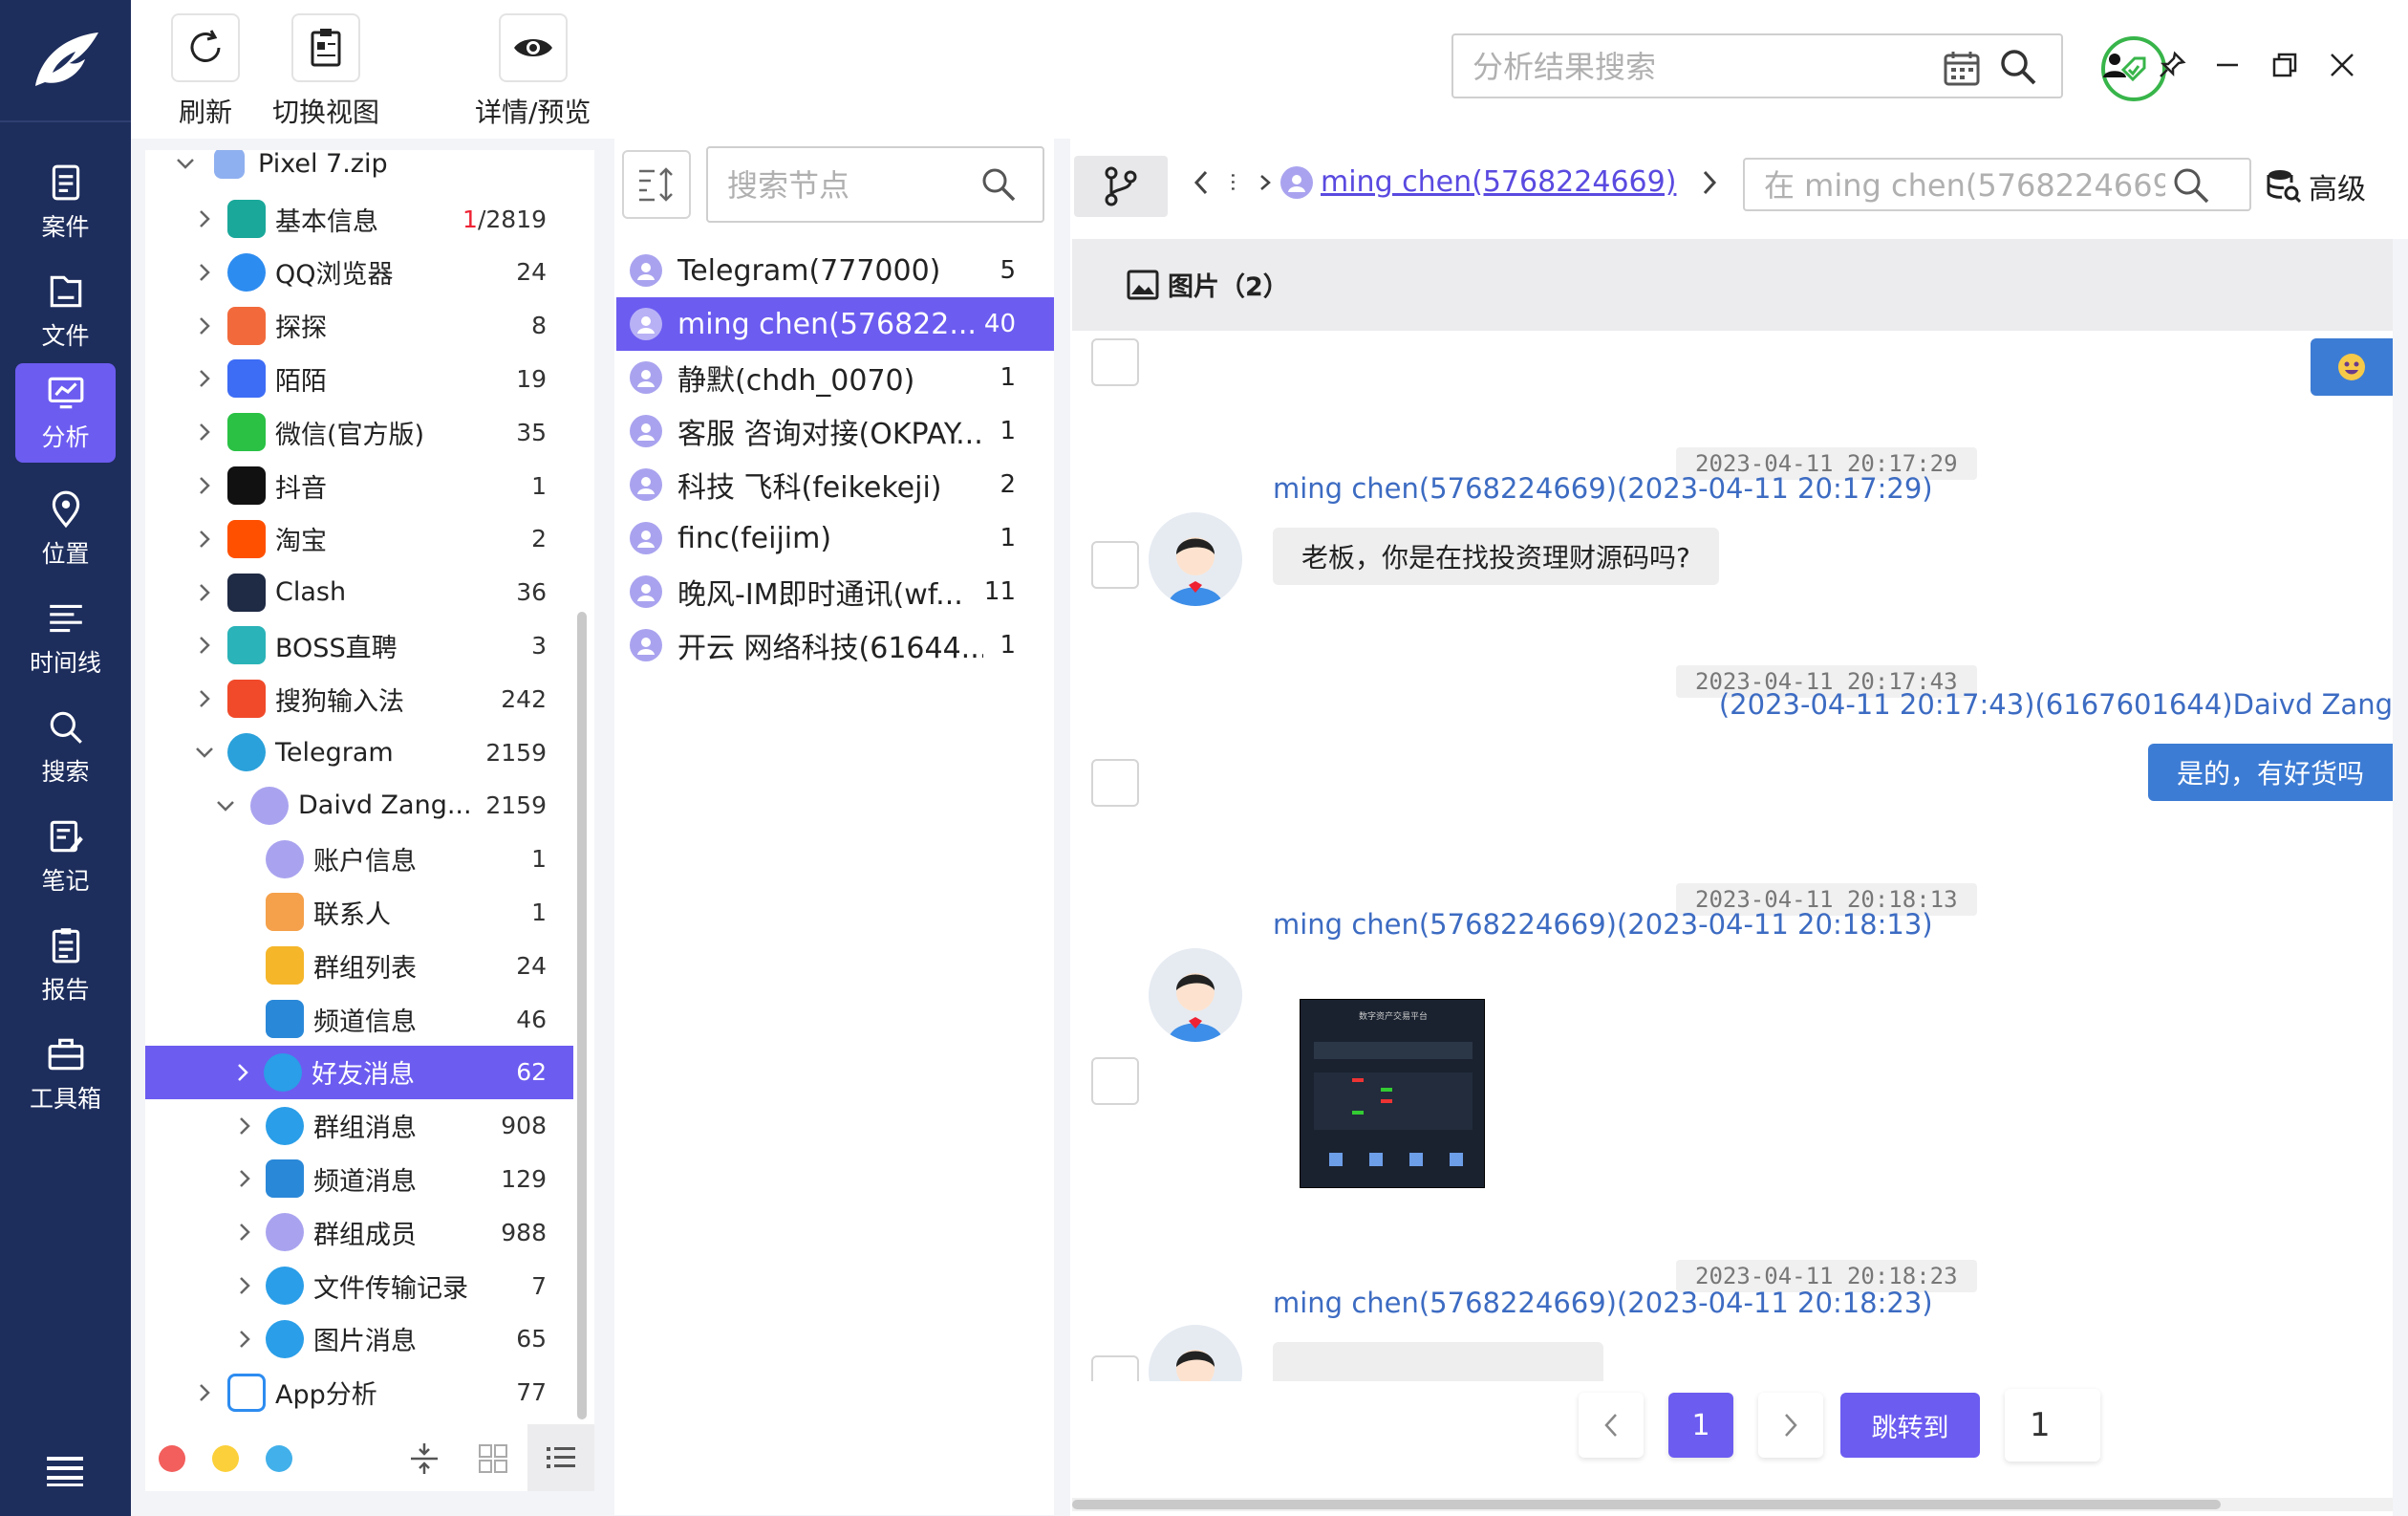  I want to click on chat-search-input, so click(1965, 185).